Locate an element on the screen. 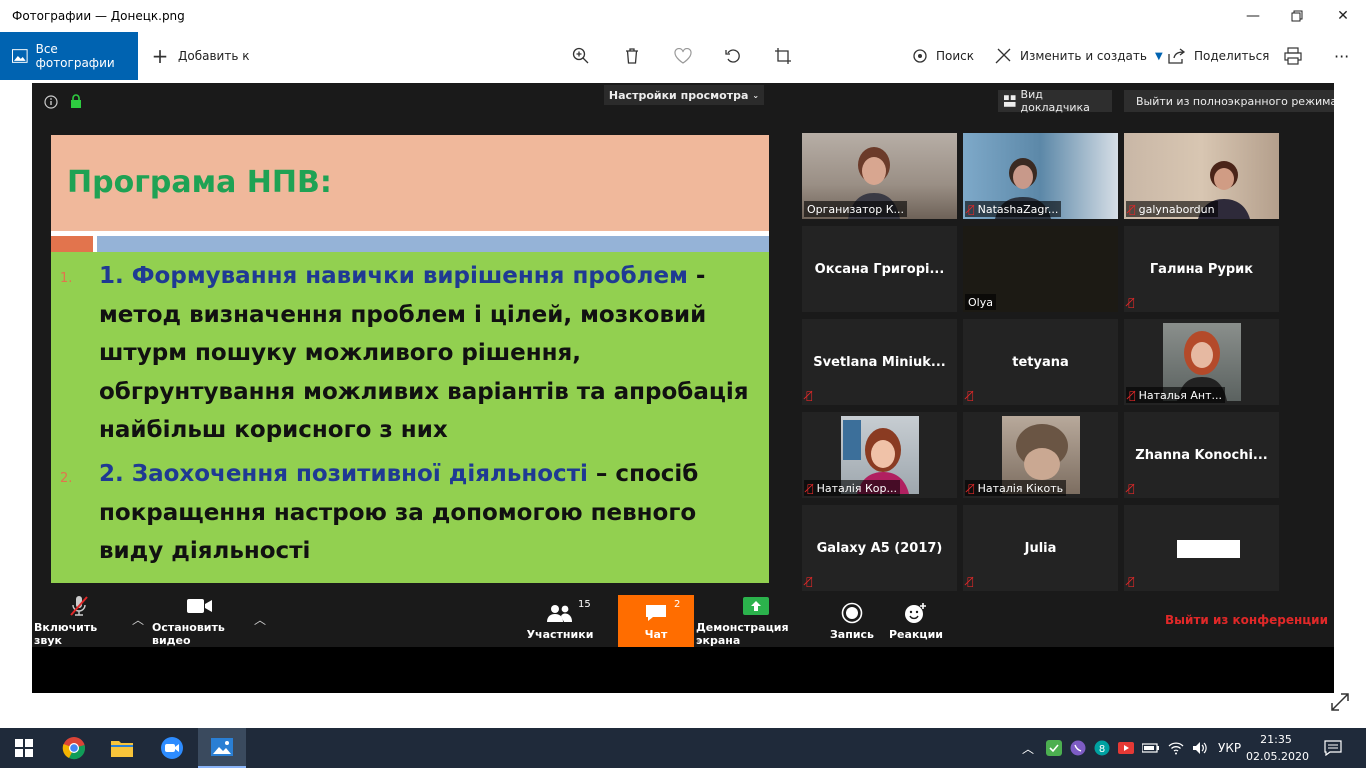 The image size is (1366, 768). participant-label: Olya is located at coordinates (980, 302).